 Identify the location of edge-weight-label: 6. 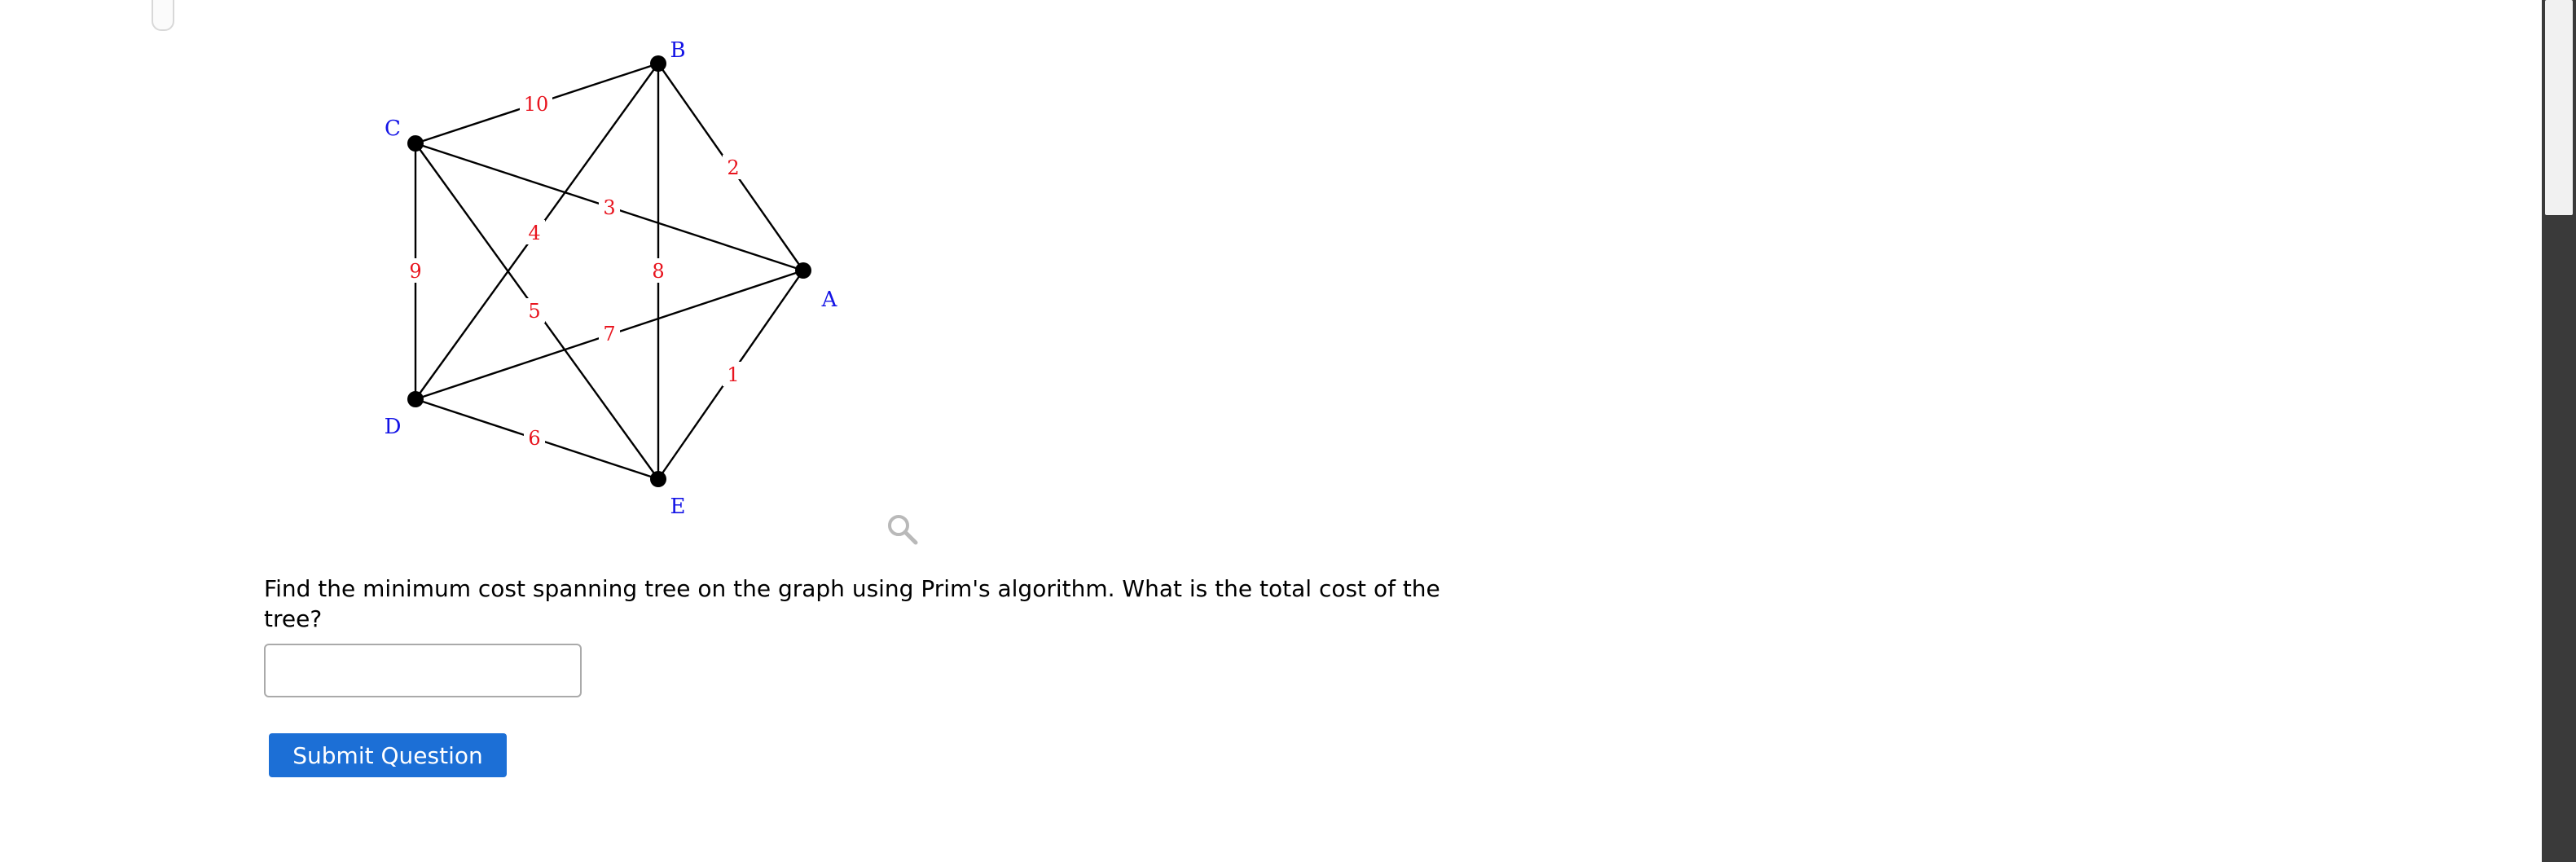
(534, 438).